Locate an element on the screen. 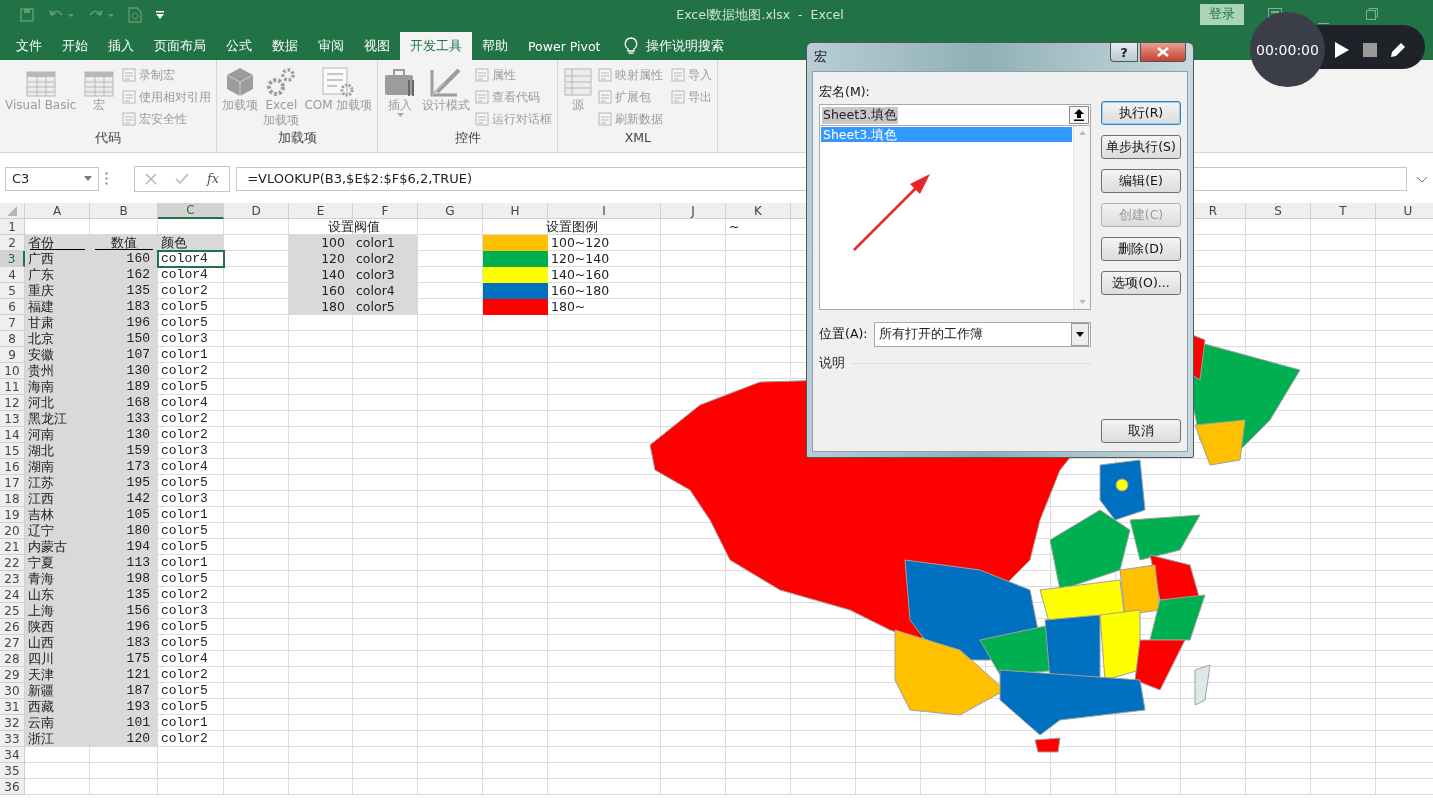 The height and width of the screenshot is (805, 1433). scroll-up-icon is located at coordinates (1082, 133).